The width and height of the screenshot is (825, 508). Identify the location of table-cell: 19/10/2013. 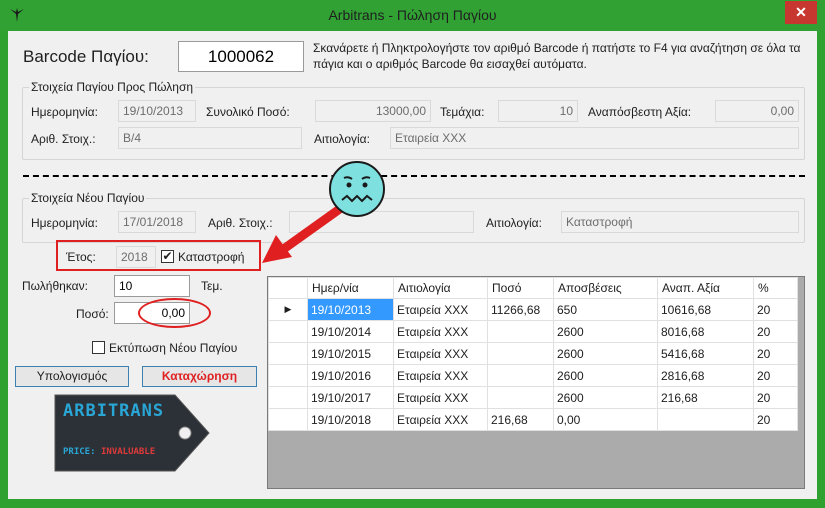
(350, 309).